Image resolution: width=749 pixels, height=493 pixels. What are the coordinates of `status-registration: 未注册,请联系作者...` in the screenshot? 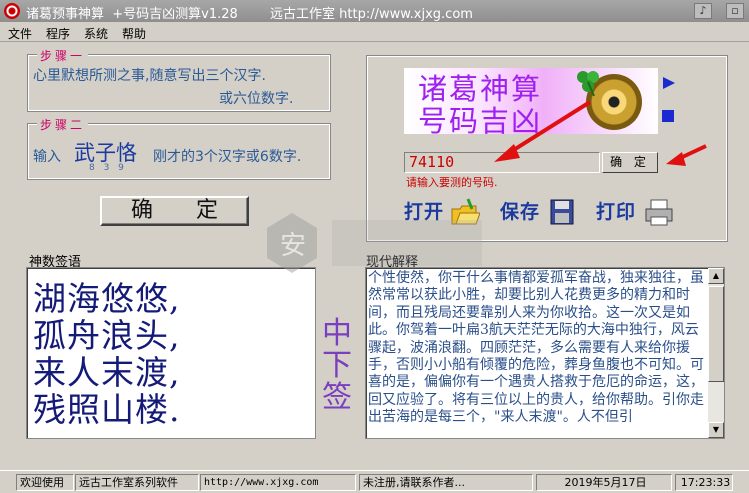 It's located at (446, 482).